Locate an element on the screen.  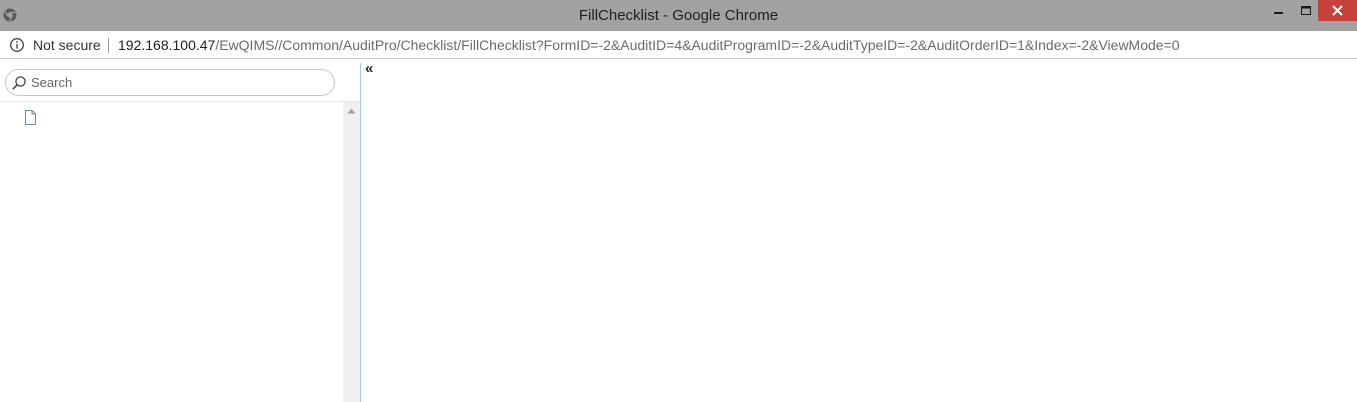
window-title: FillChecklist - Google Chrome is located at coordinates (678, 15).